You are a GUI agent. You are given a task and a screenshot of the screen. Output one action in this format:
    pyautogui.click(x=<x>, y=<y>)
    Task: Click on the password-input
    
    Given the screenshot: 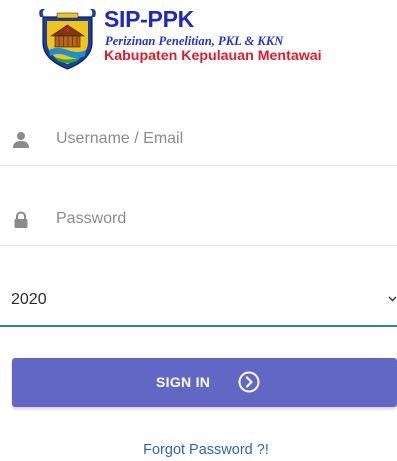 What is the action you would take?
    pyautogui.click(x=221, y=219)
    